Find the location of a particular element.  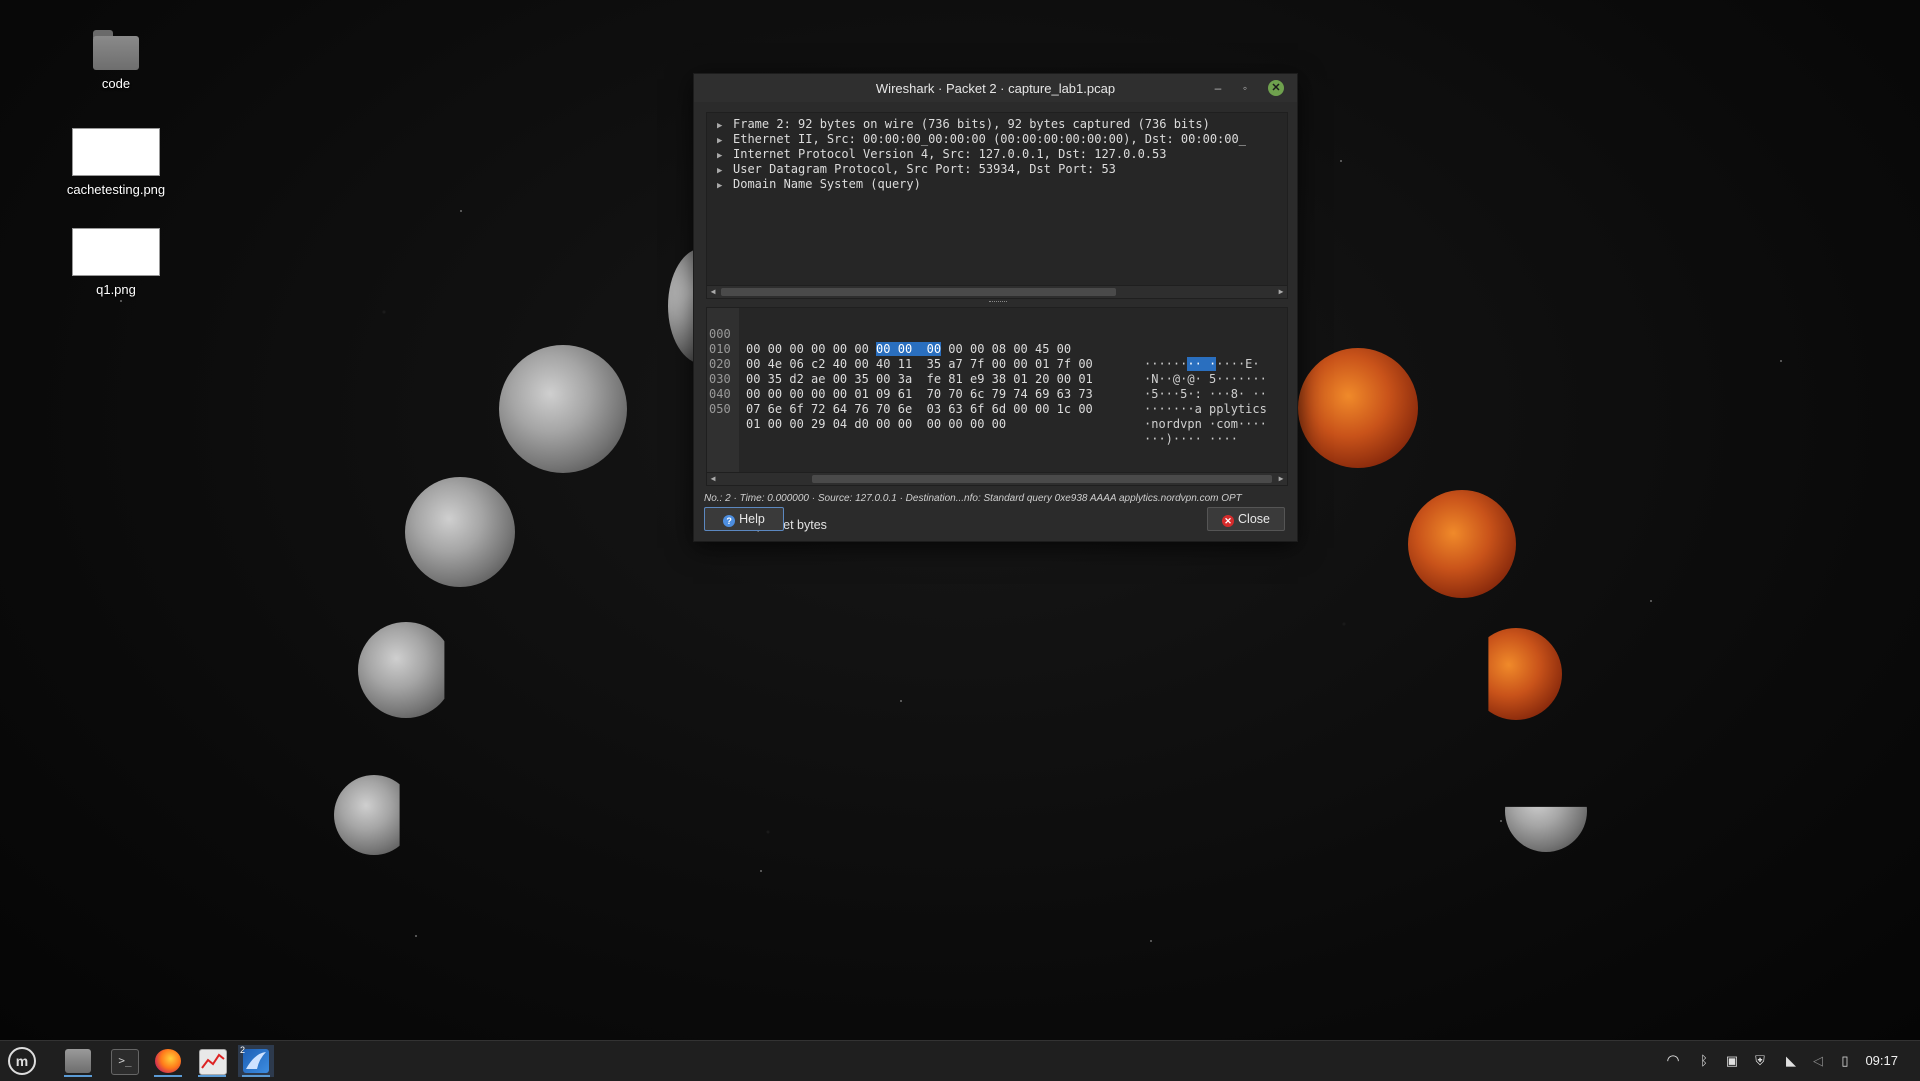

bytes-ascii: ········ ·····E· is located at coordinates (1202, 364).